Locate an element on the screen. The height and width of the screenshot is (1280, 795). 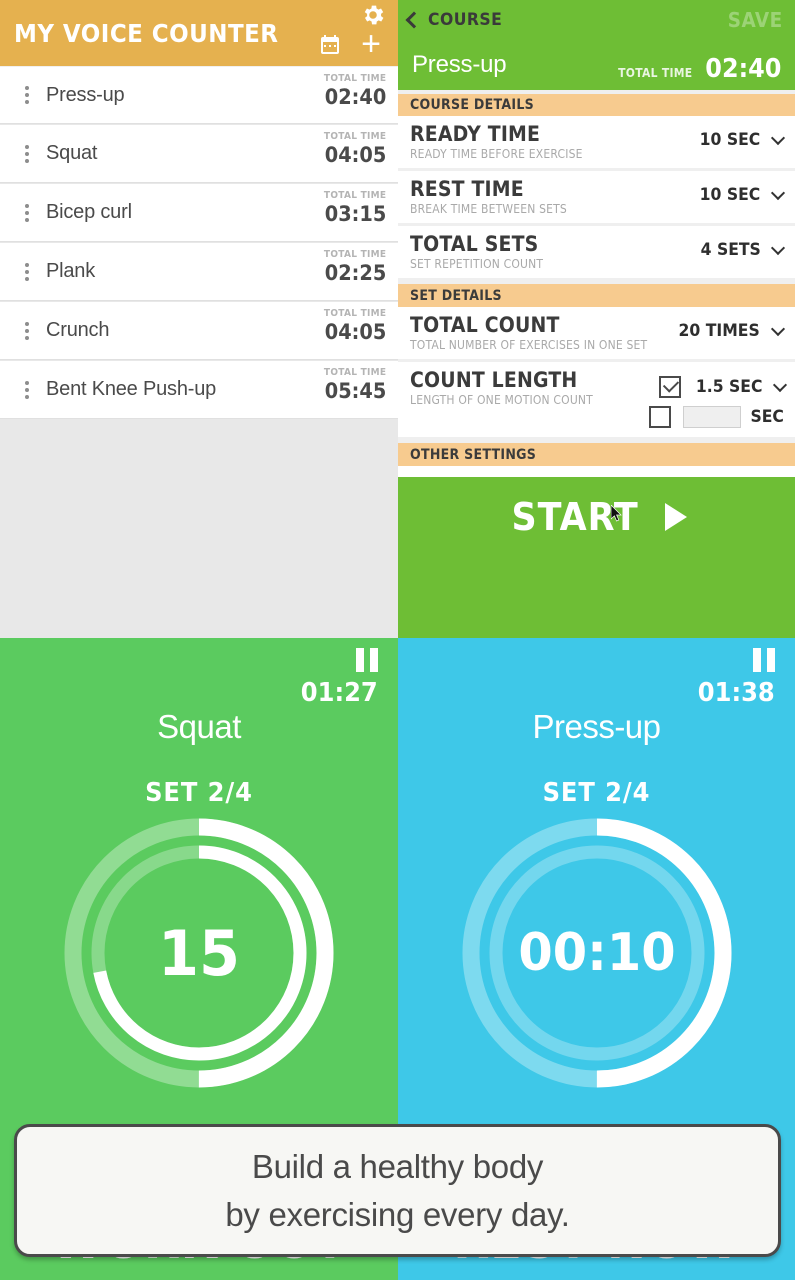
rest-timer-header: 01:38 is located at coordinates (733, 678).